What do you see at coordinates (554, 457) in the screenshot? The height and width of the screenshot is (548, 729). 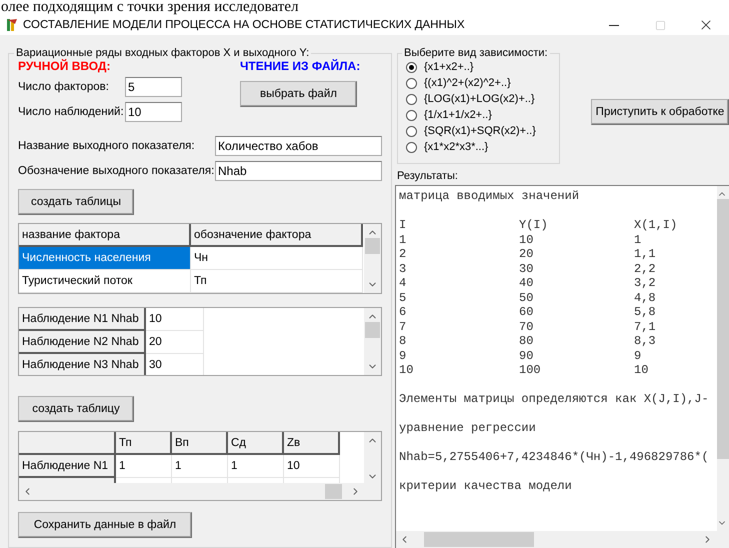 I see `result-line: Nhab=5,2755406+7,4234846*(Чн)-1,496829786*(` at bounding box center [554, 457].